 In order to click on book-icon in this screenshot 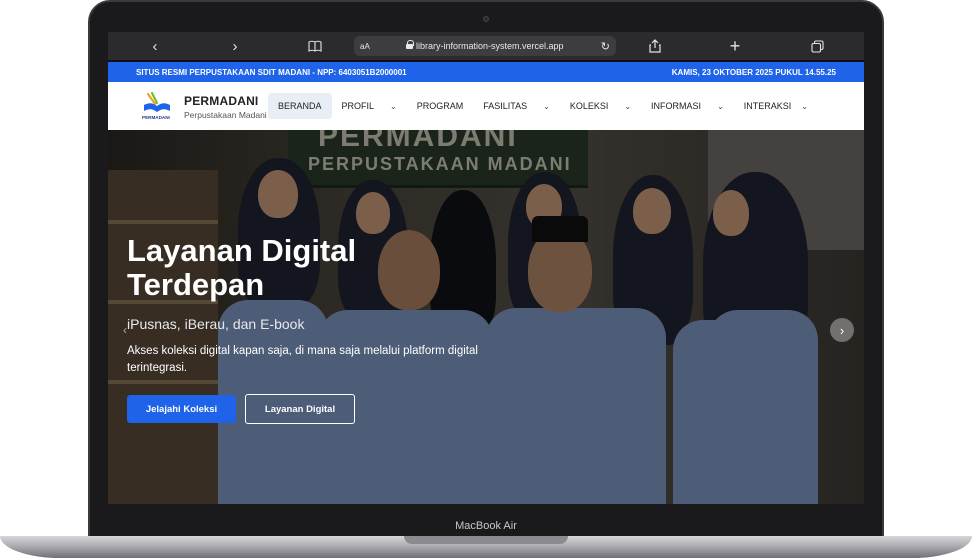, I will do `click(315, 46)`.